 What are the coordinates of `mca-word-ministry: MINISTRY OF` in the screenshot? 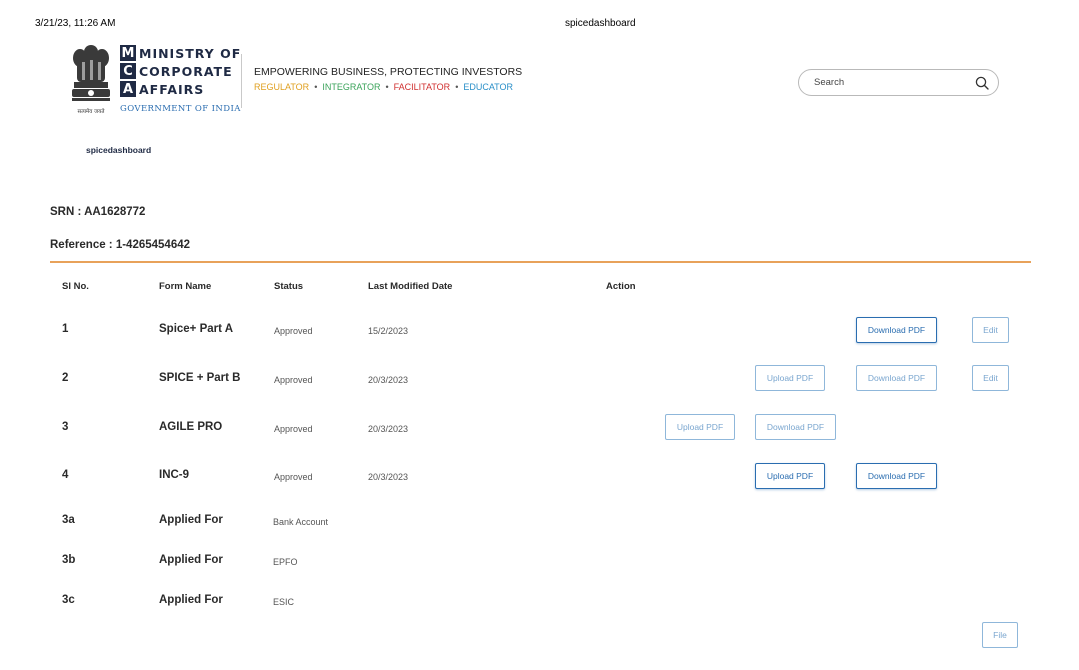 It's located at (190, 53).